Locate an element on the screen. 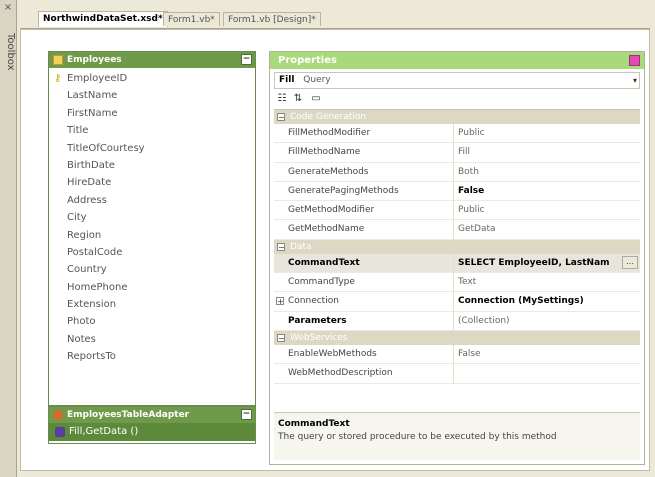  table-adapter-icon is located at coordinates (58, 415).